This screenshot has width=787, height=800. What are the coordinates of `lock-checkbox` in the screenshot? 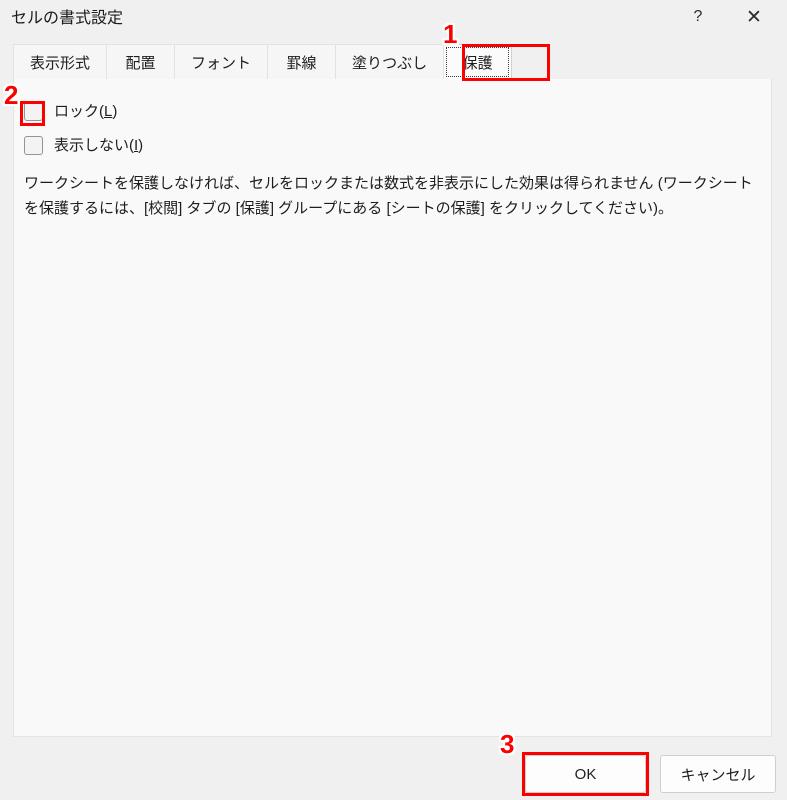 It's located at (33, 111).